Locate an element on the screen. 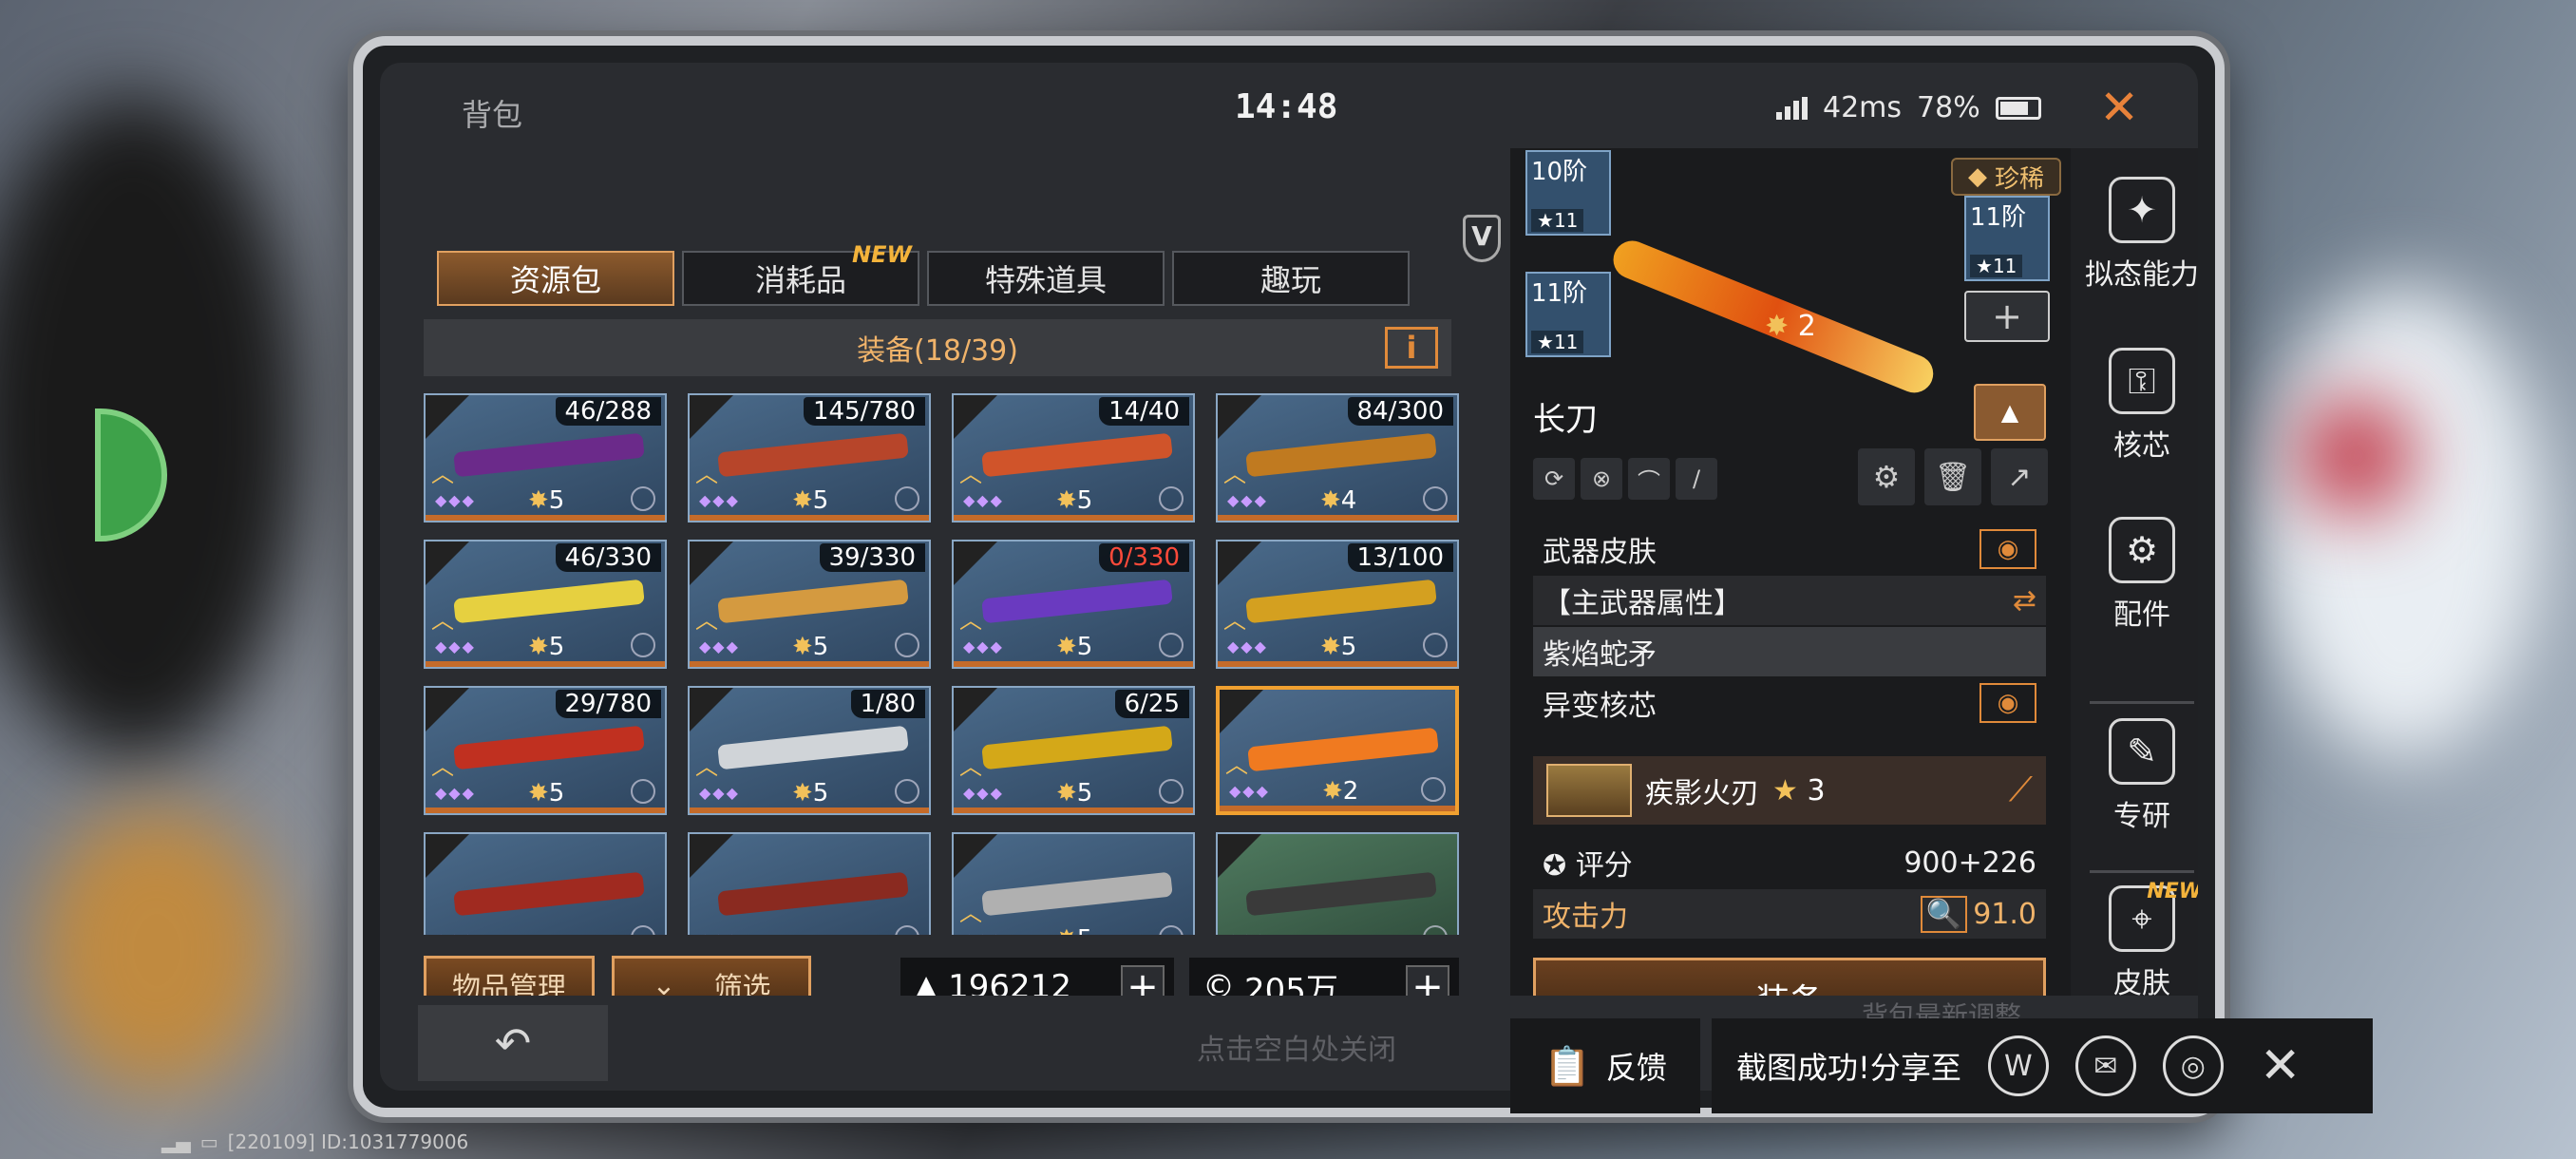 The width and height of the screenshot is (2576, 1159). equipment-card: 0/330 ︿ ◆◆◆ ✸5 is located at coordinates (1073, 604).